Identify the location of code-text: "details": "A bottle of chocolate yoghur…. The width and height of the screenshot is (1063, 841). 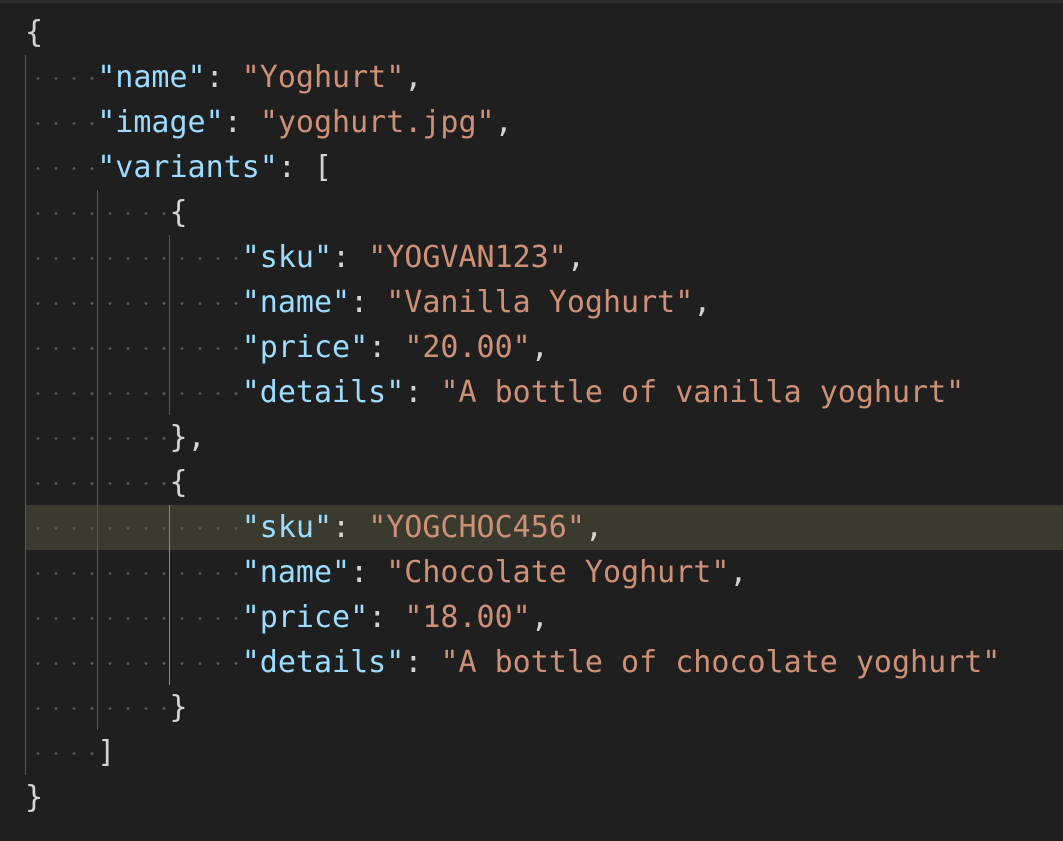
(513, 662).